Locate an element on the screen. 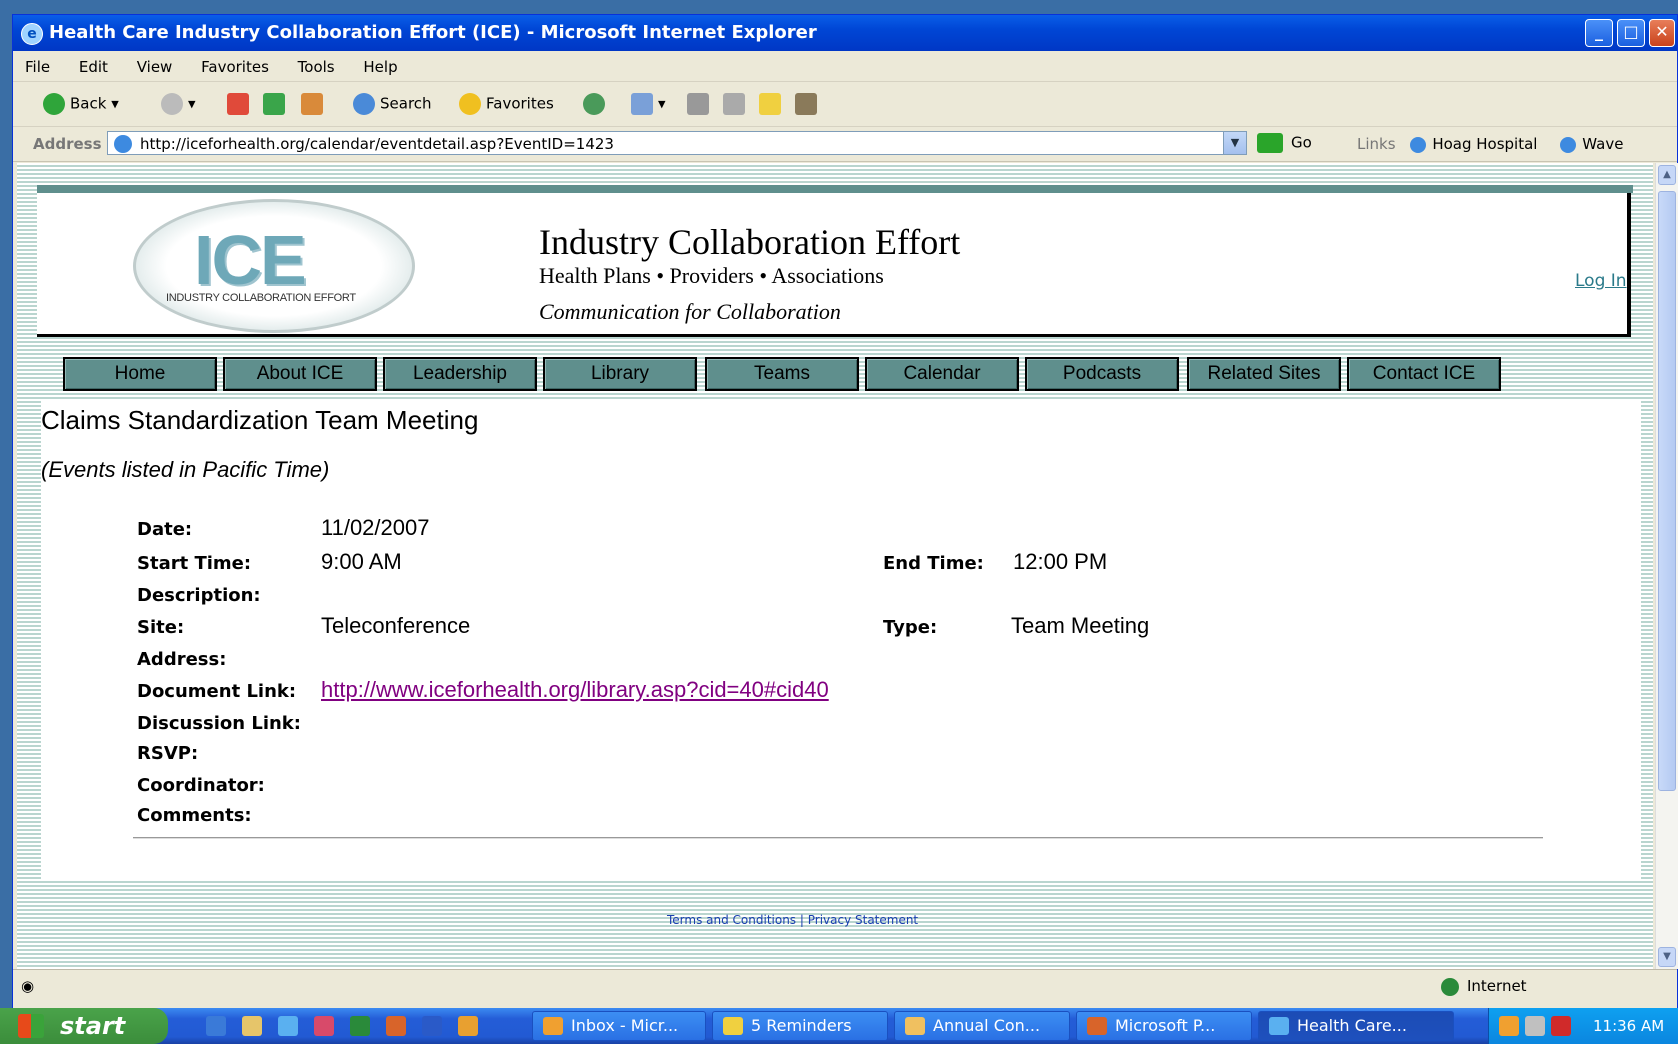 The width and height of the screenshot is (1678, 1044). quicklaunch-word-icon is located at coordinates (432, 1026).